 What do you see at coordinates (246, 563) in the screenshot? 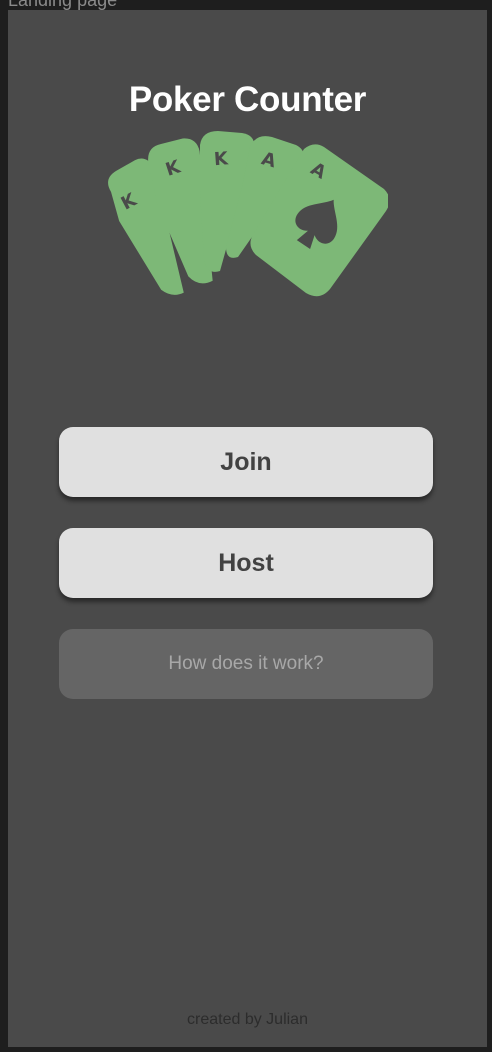
I see `host-button: Host` at bounding box center [246, 563].